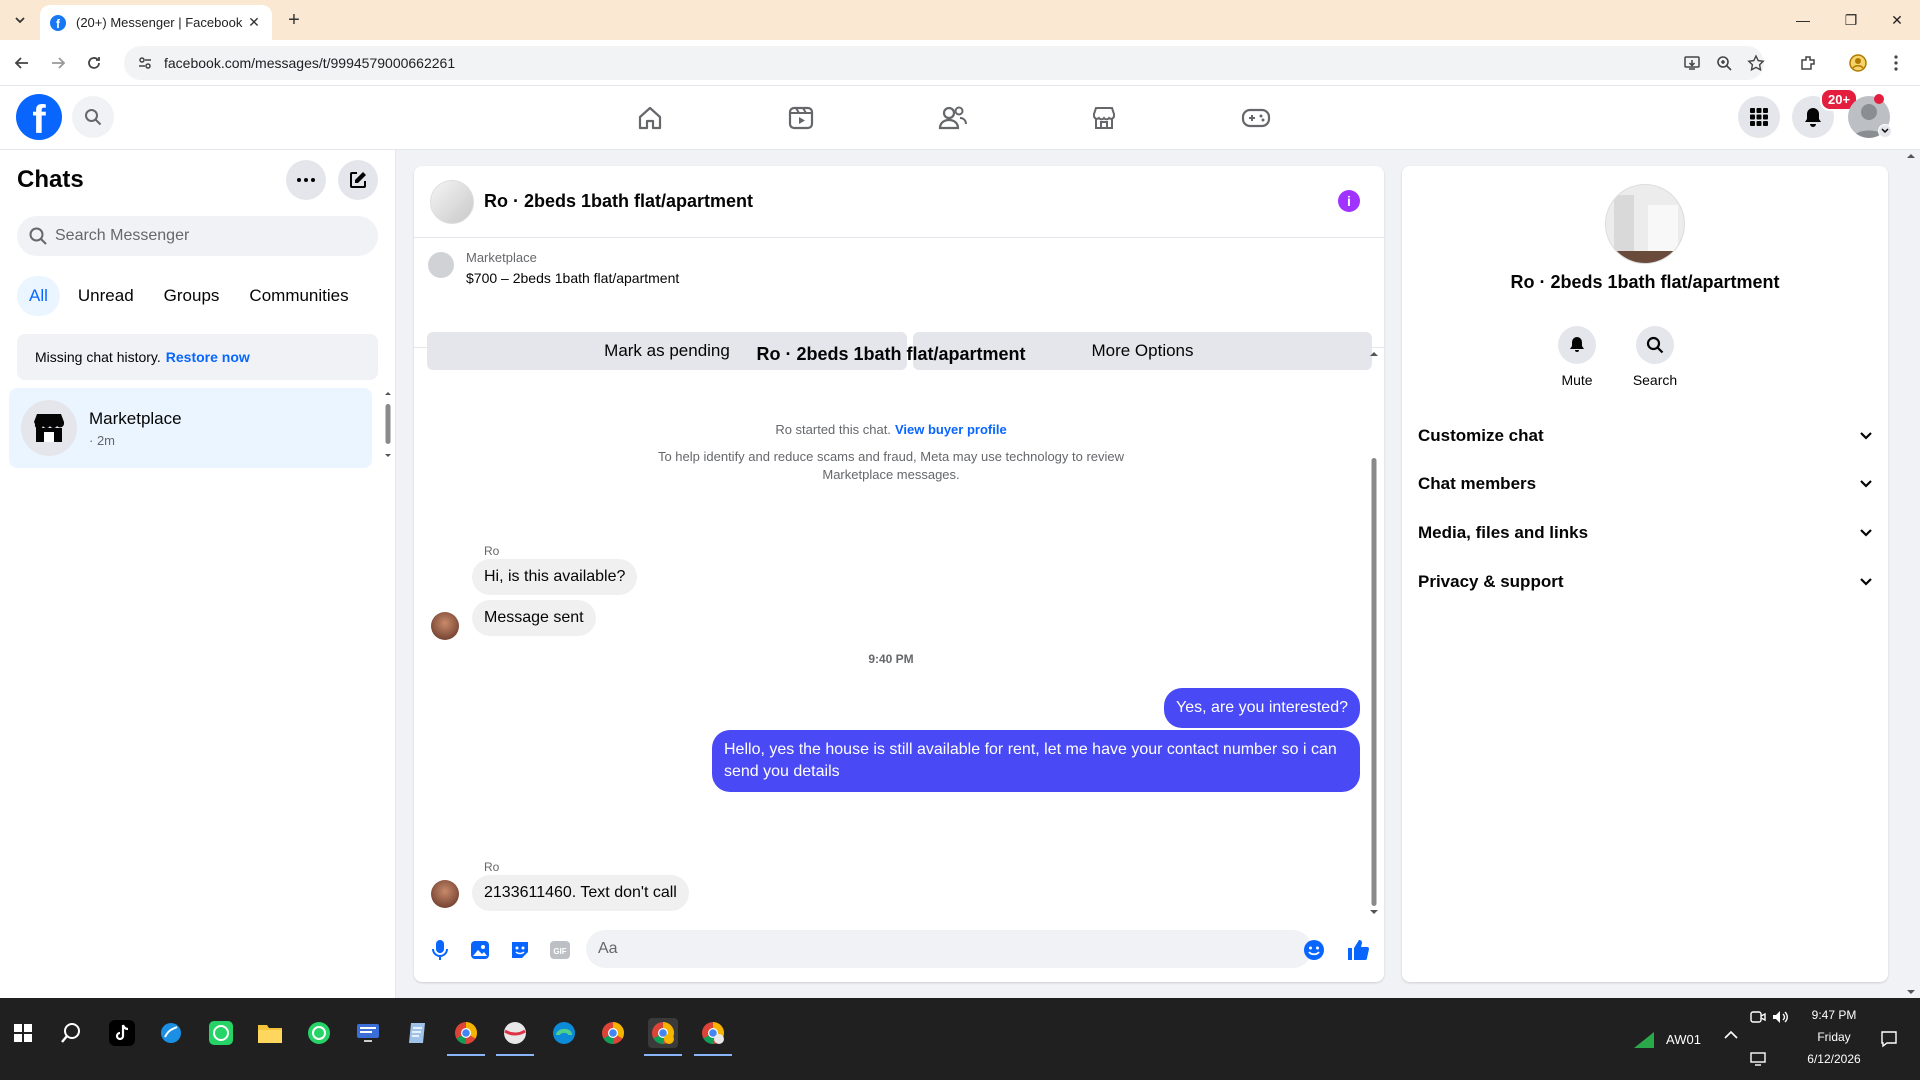 This screenshot has width=1920, height=1080. Describe the element at coordinates (1645, 224) in the screenshot. I see `details-avatar` at that location.